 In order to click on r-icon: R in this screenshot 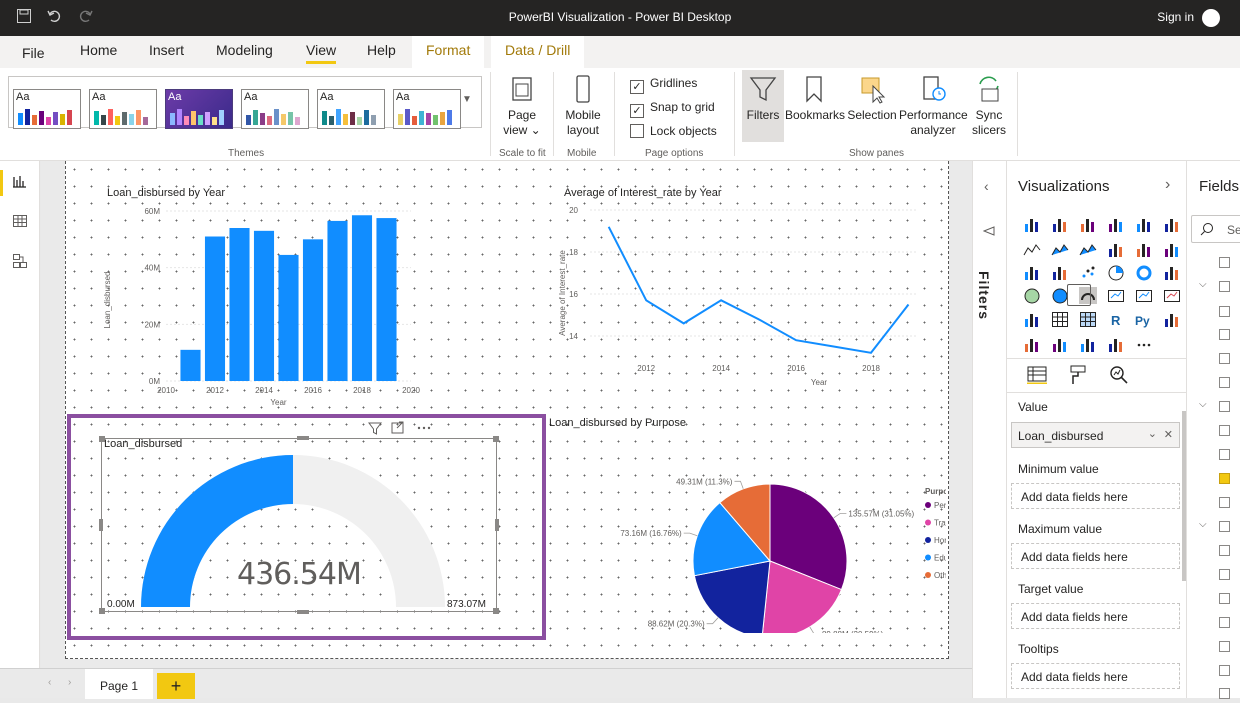, I will do `click(1116, 319)`.